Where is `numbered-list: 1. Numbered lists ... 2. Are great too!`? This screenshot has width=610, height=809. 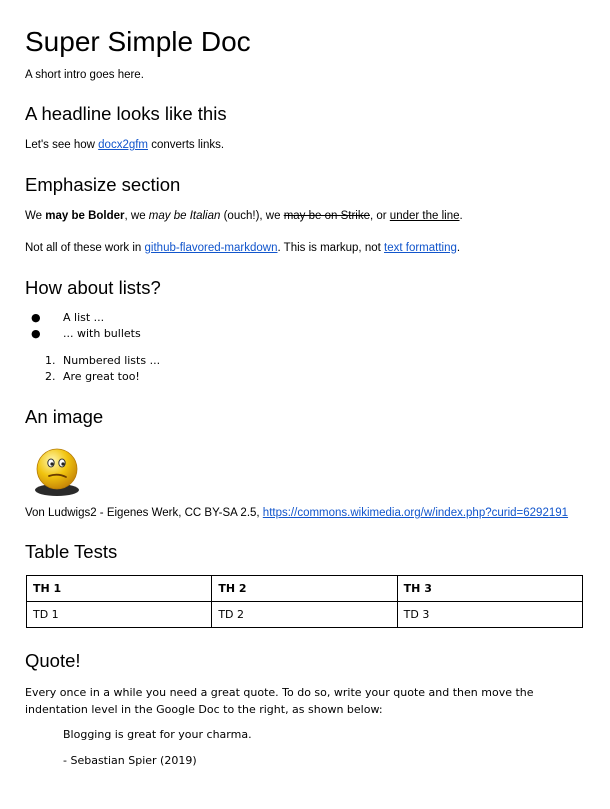 numbered-list: 1. Numbered lists ... 2. Are great too! is located at coordinates (92, 369).